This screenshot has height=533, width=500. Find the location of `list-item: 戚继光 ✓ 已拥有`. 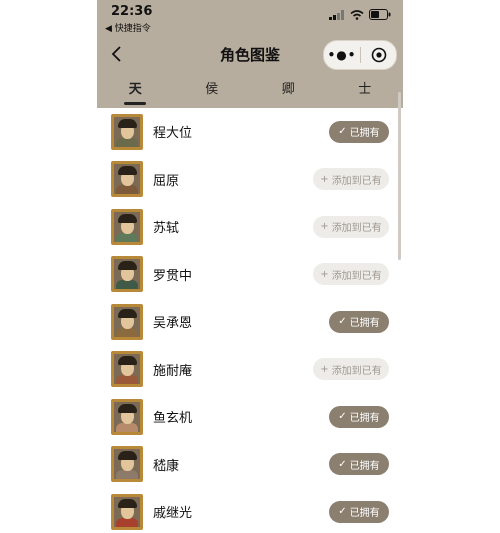

list-item: 戚继光 ✓ 已拥有 is located at coordinates (250, 510).